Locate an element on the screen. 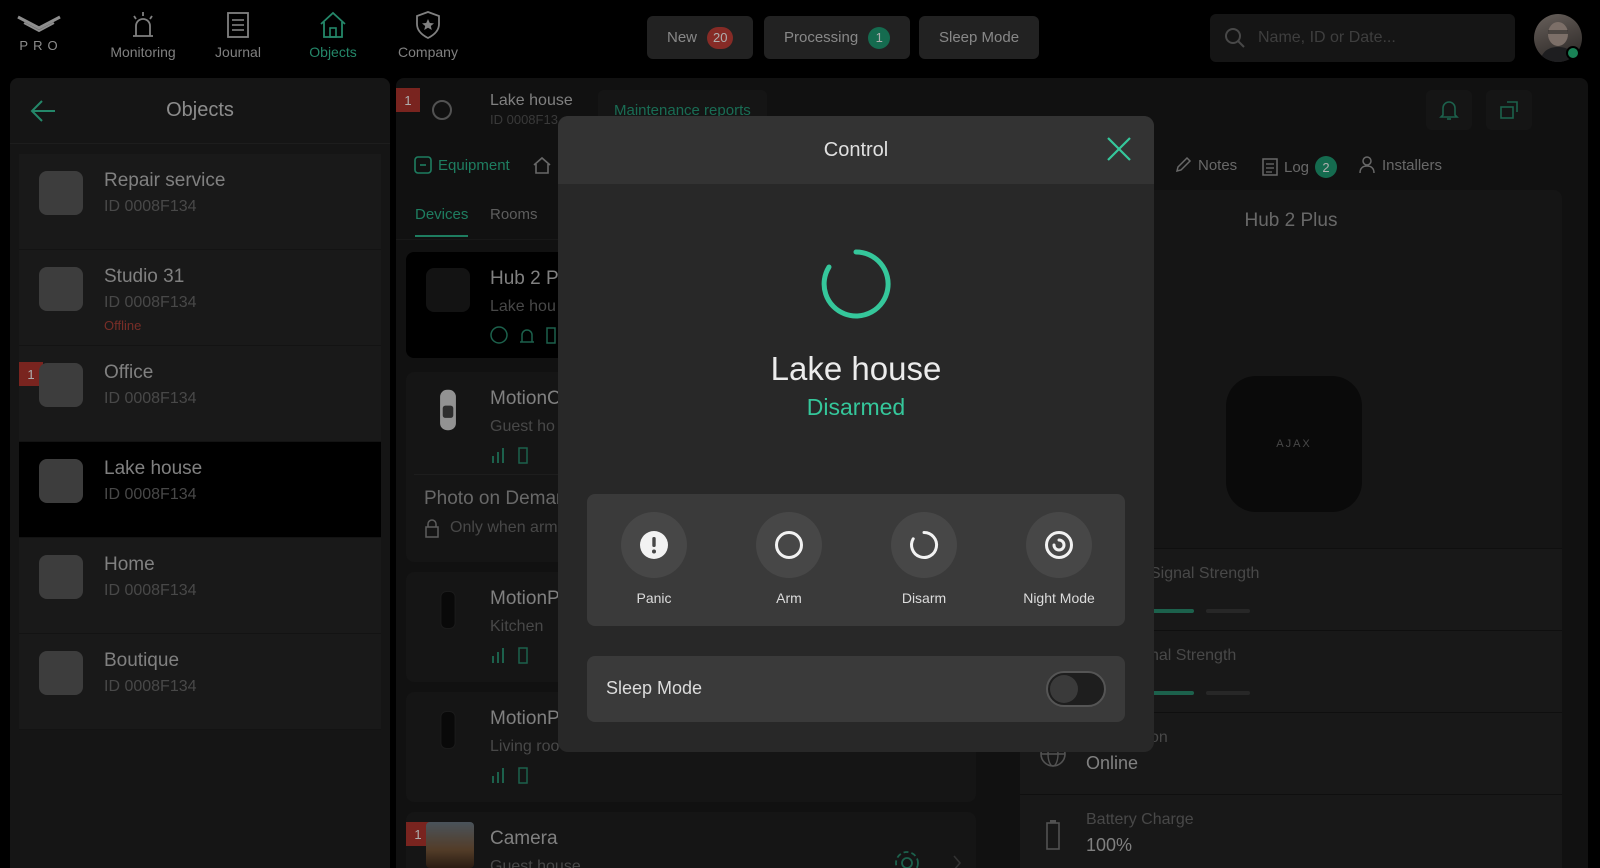 Image resolution: width=1600 pixels, height=868 pixels. night-mode-label: Night Mode is located at coordinates (1059, 598).